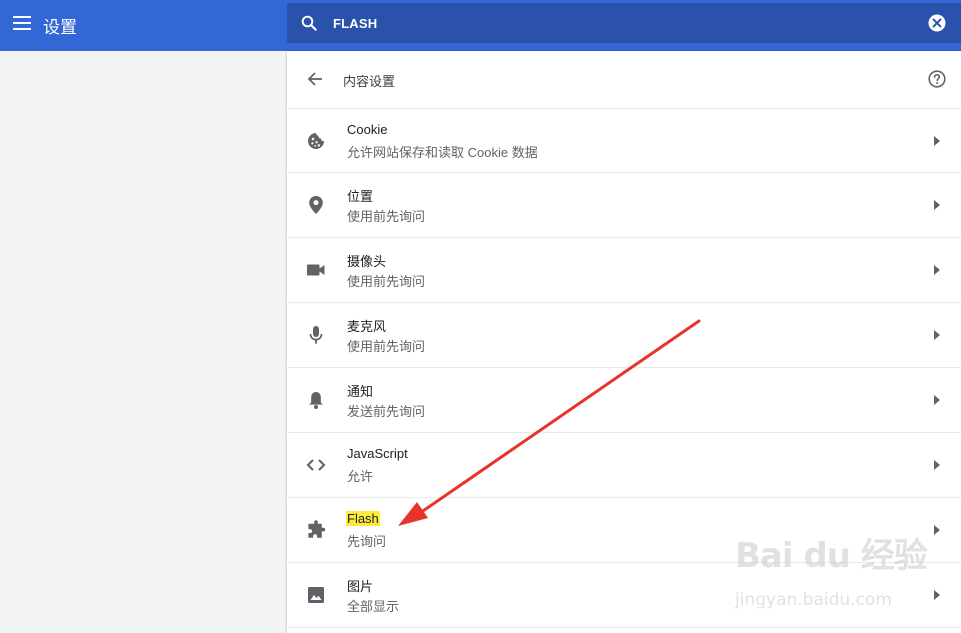 The width and height of the screenshot is (961, 633). What do you see at coordinates (386, 411) in the screenshot?
I see `row-subtitle: 发送前先询问` at bounding box center [386, 411].